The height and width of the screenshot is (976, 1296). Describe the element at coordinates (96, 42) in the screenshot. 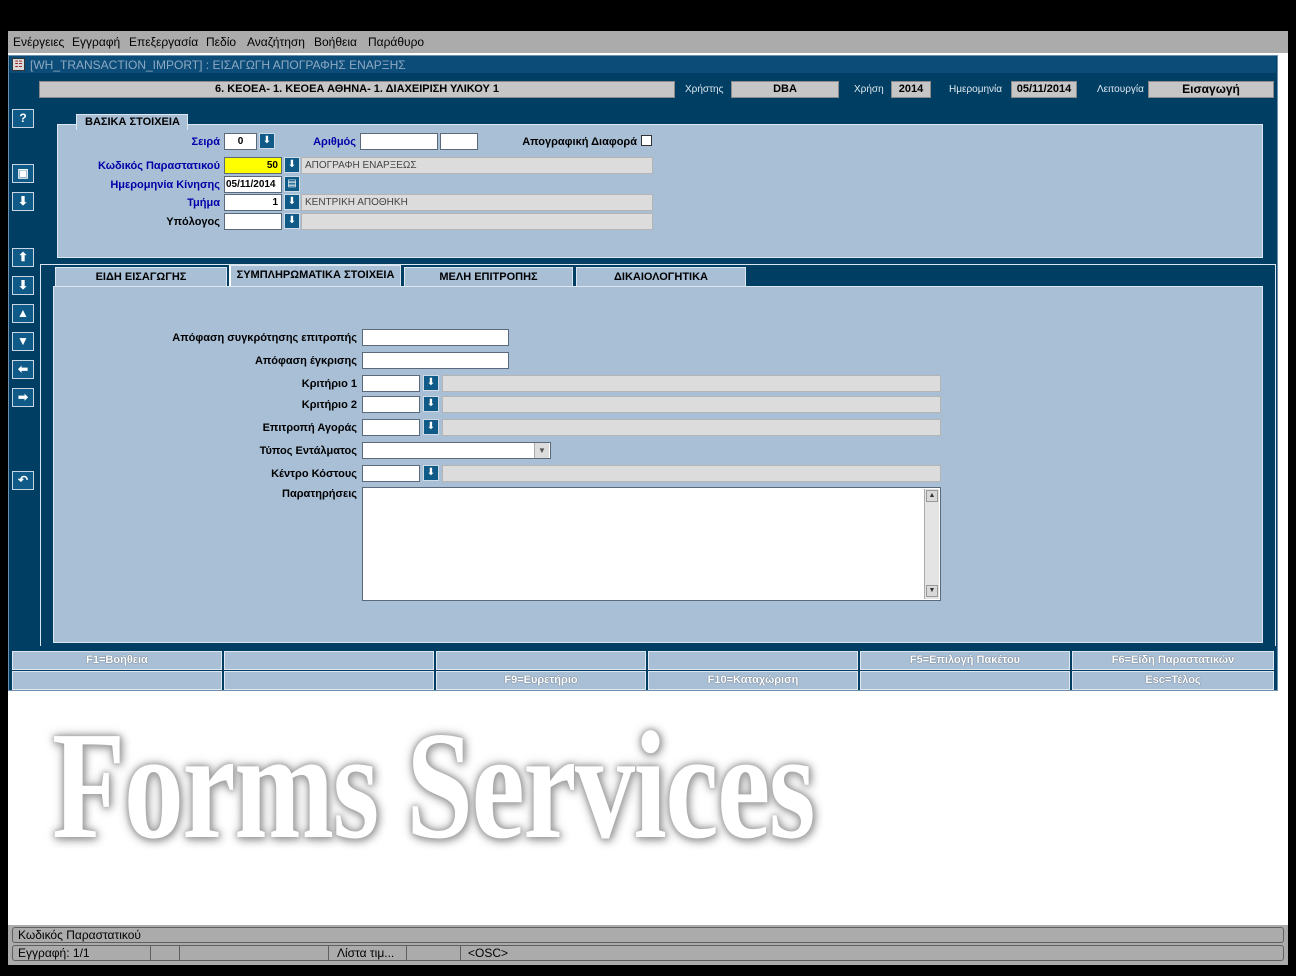

I see `menu-record: Εγγραφή` at that location.